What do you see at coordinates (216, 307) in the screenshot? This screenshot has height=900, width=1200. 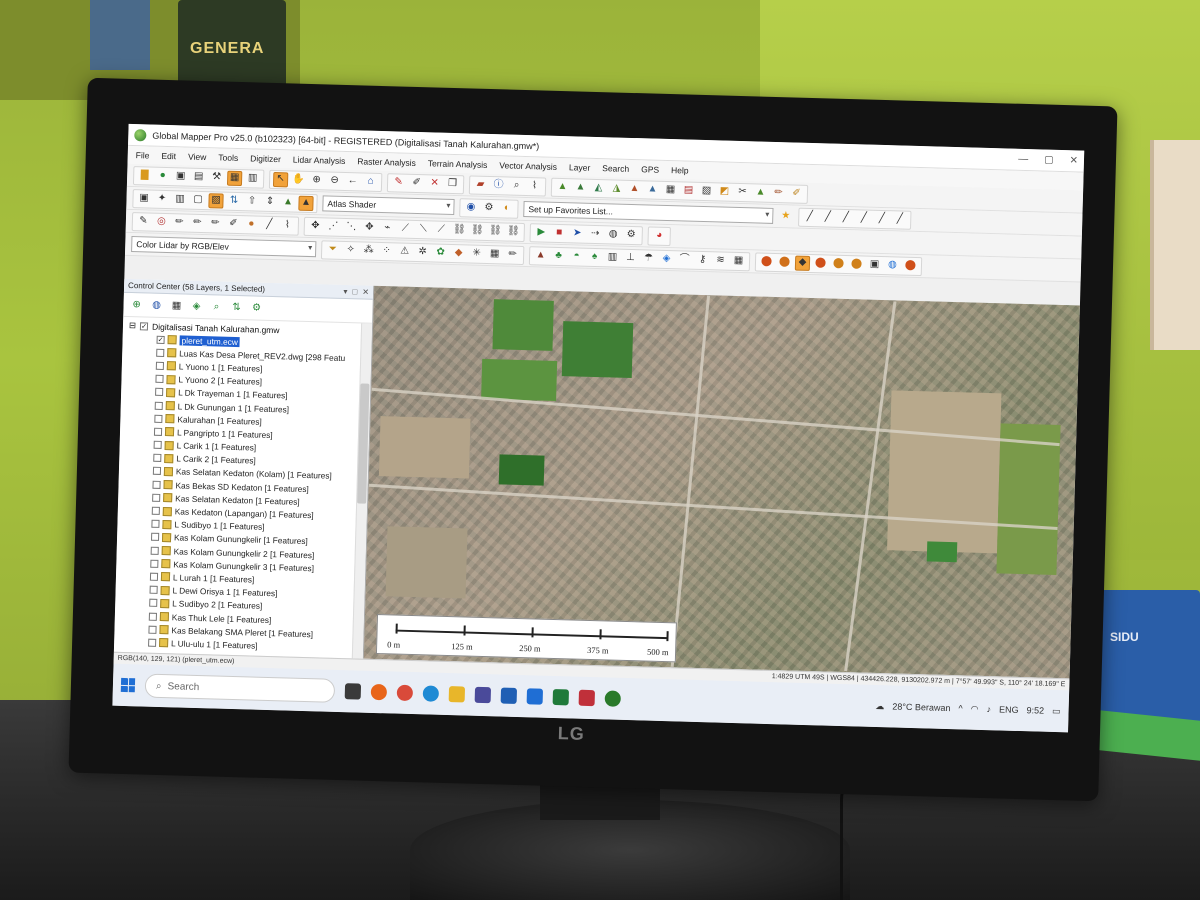 I see `layer-zoom-icon: ⌕` at bounding box center [216, 307].